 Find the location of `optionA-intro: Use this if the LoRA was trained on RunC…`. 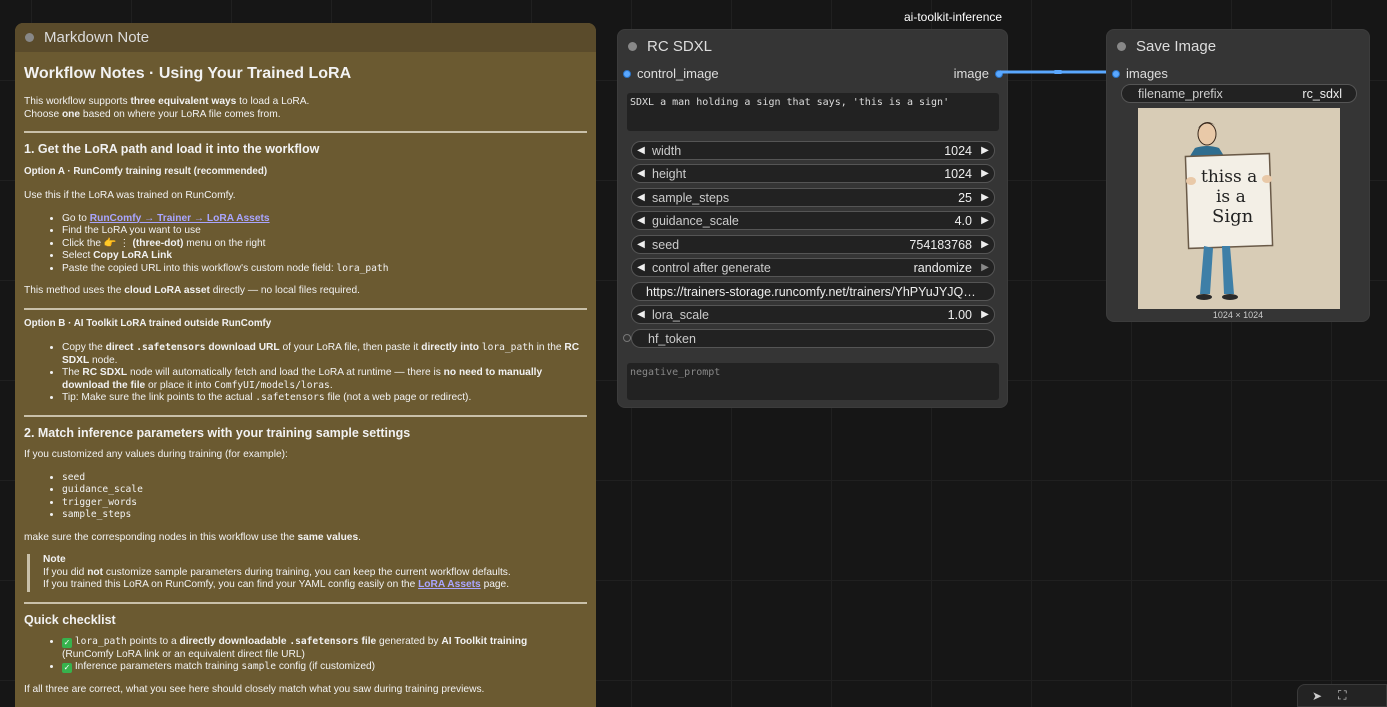

optionA-intro: Use this if the LoRA was trained on RunC… is located at coordinates (130, 195).